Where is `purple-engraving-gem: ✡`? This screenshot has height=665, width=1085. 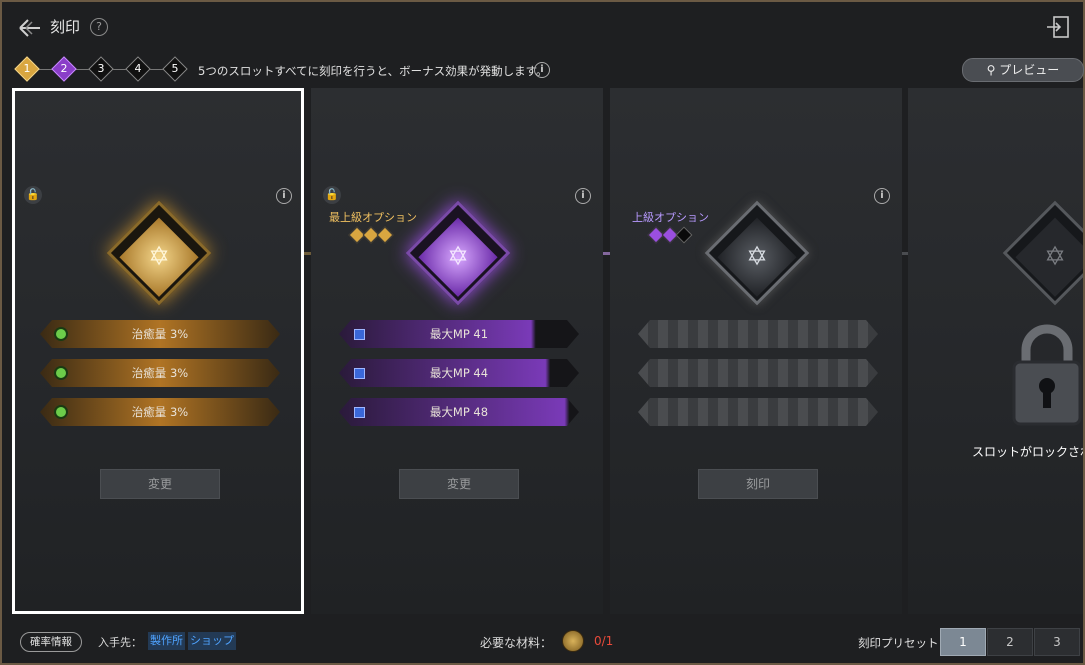 purple-engraving-gem: ✡ is located at coordinates (458, 253).